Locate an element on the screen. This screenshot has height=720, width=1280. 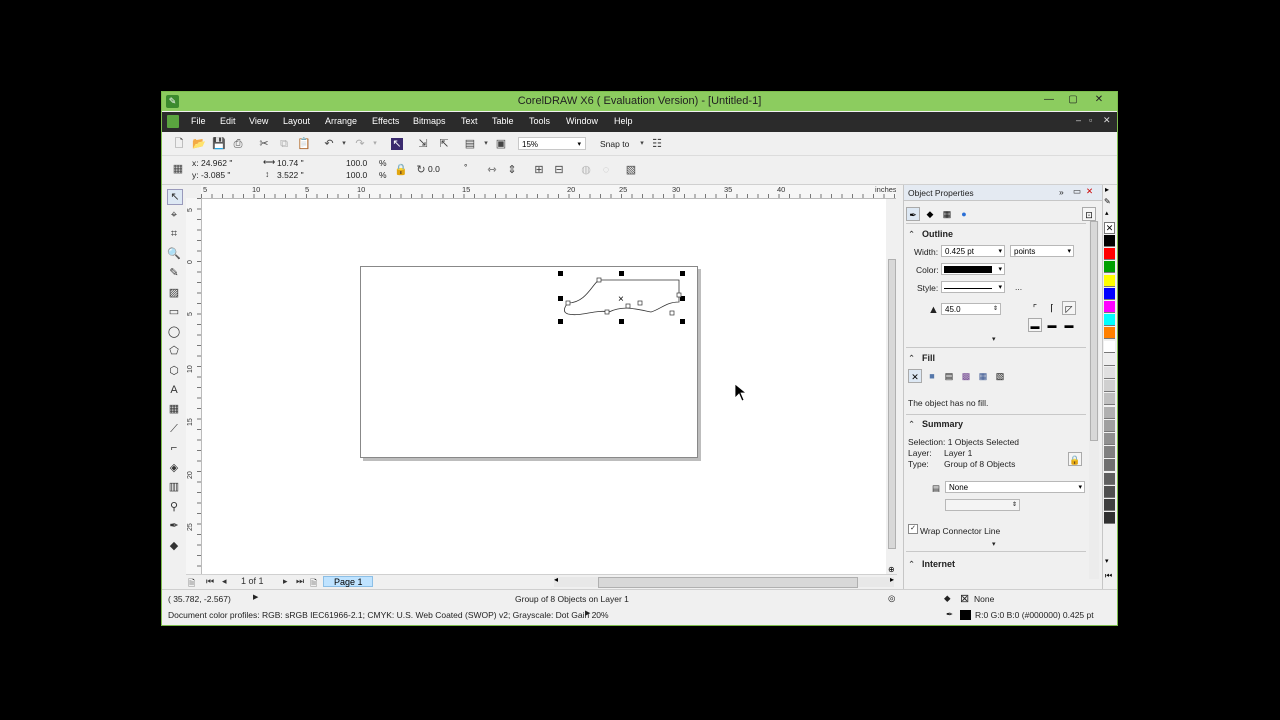
ungroup-icon: ⊞ is located at coordinates (539, 170).